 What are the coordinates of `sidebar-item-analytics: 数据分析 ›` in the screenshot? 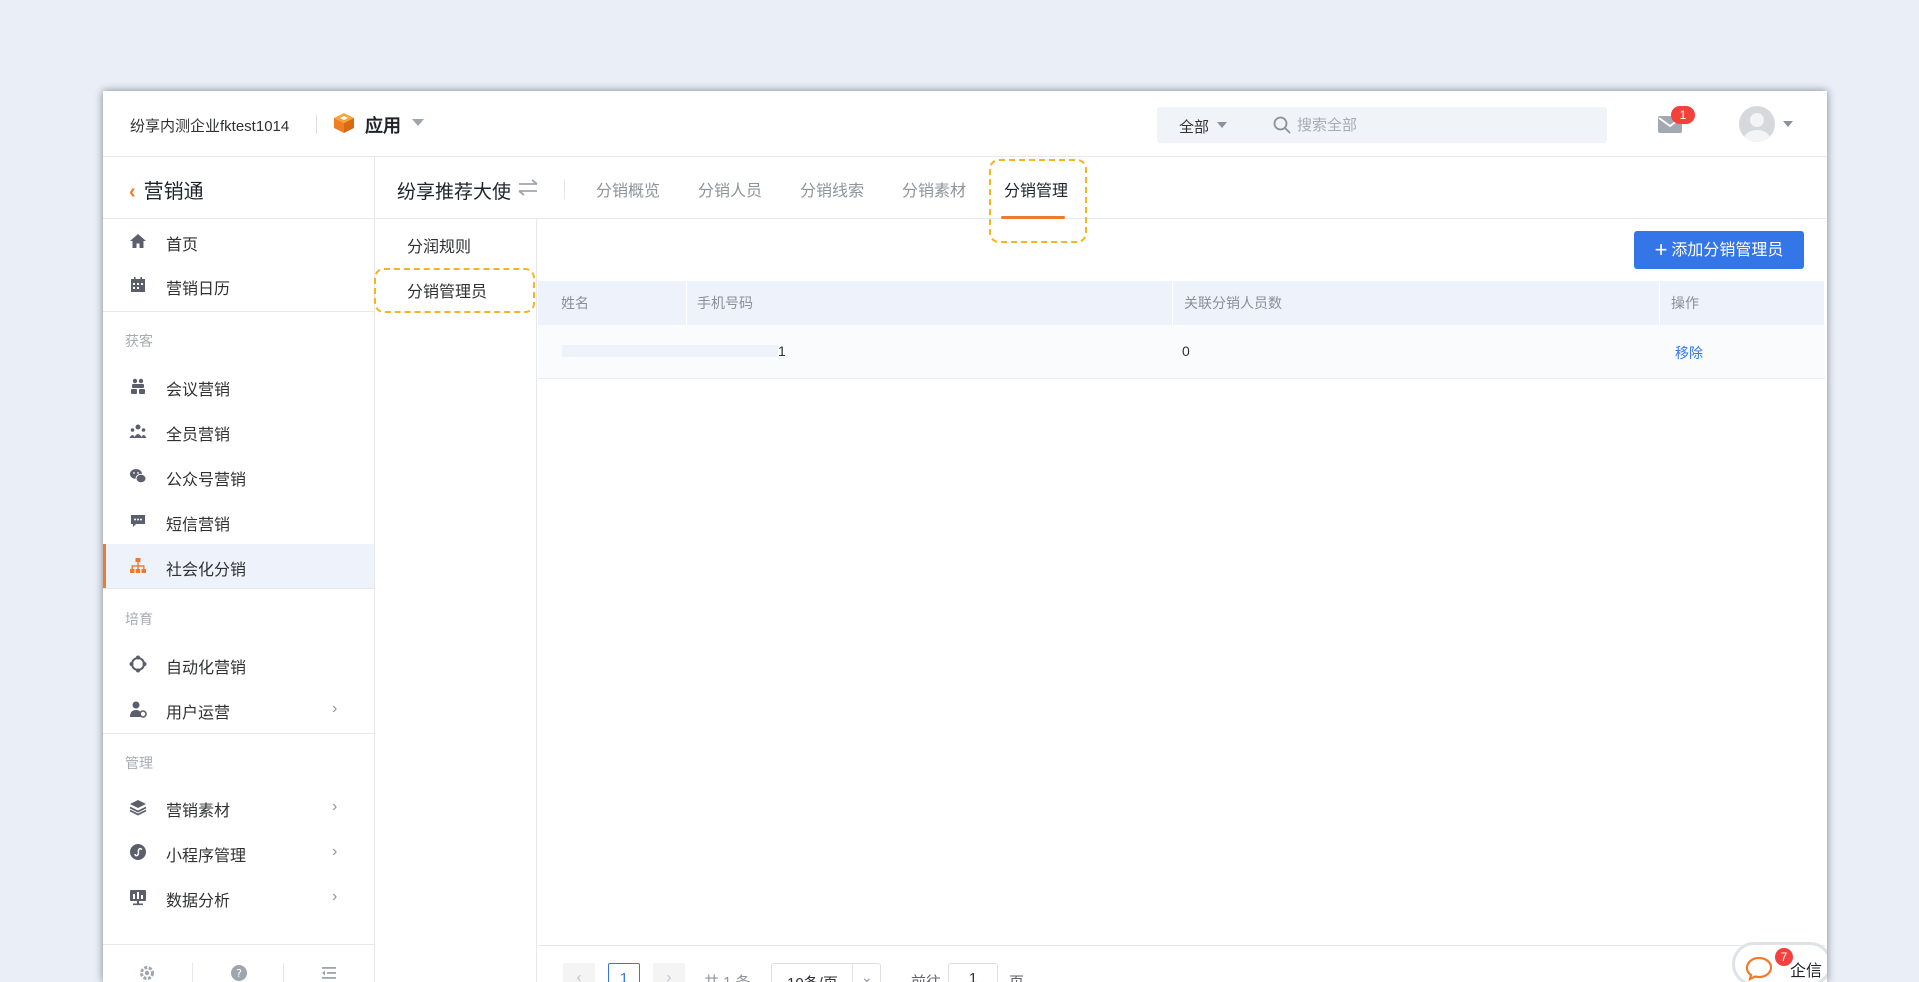 It's located at (238, 897).